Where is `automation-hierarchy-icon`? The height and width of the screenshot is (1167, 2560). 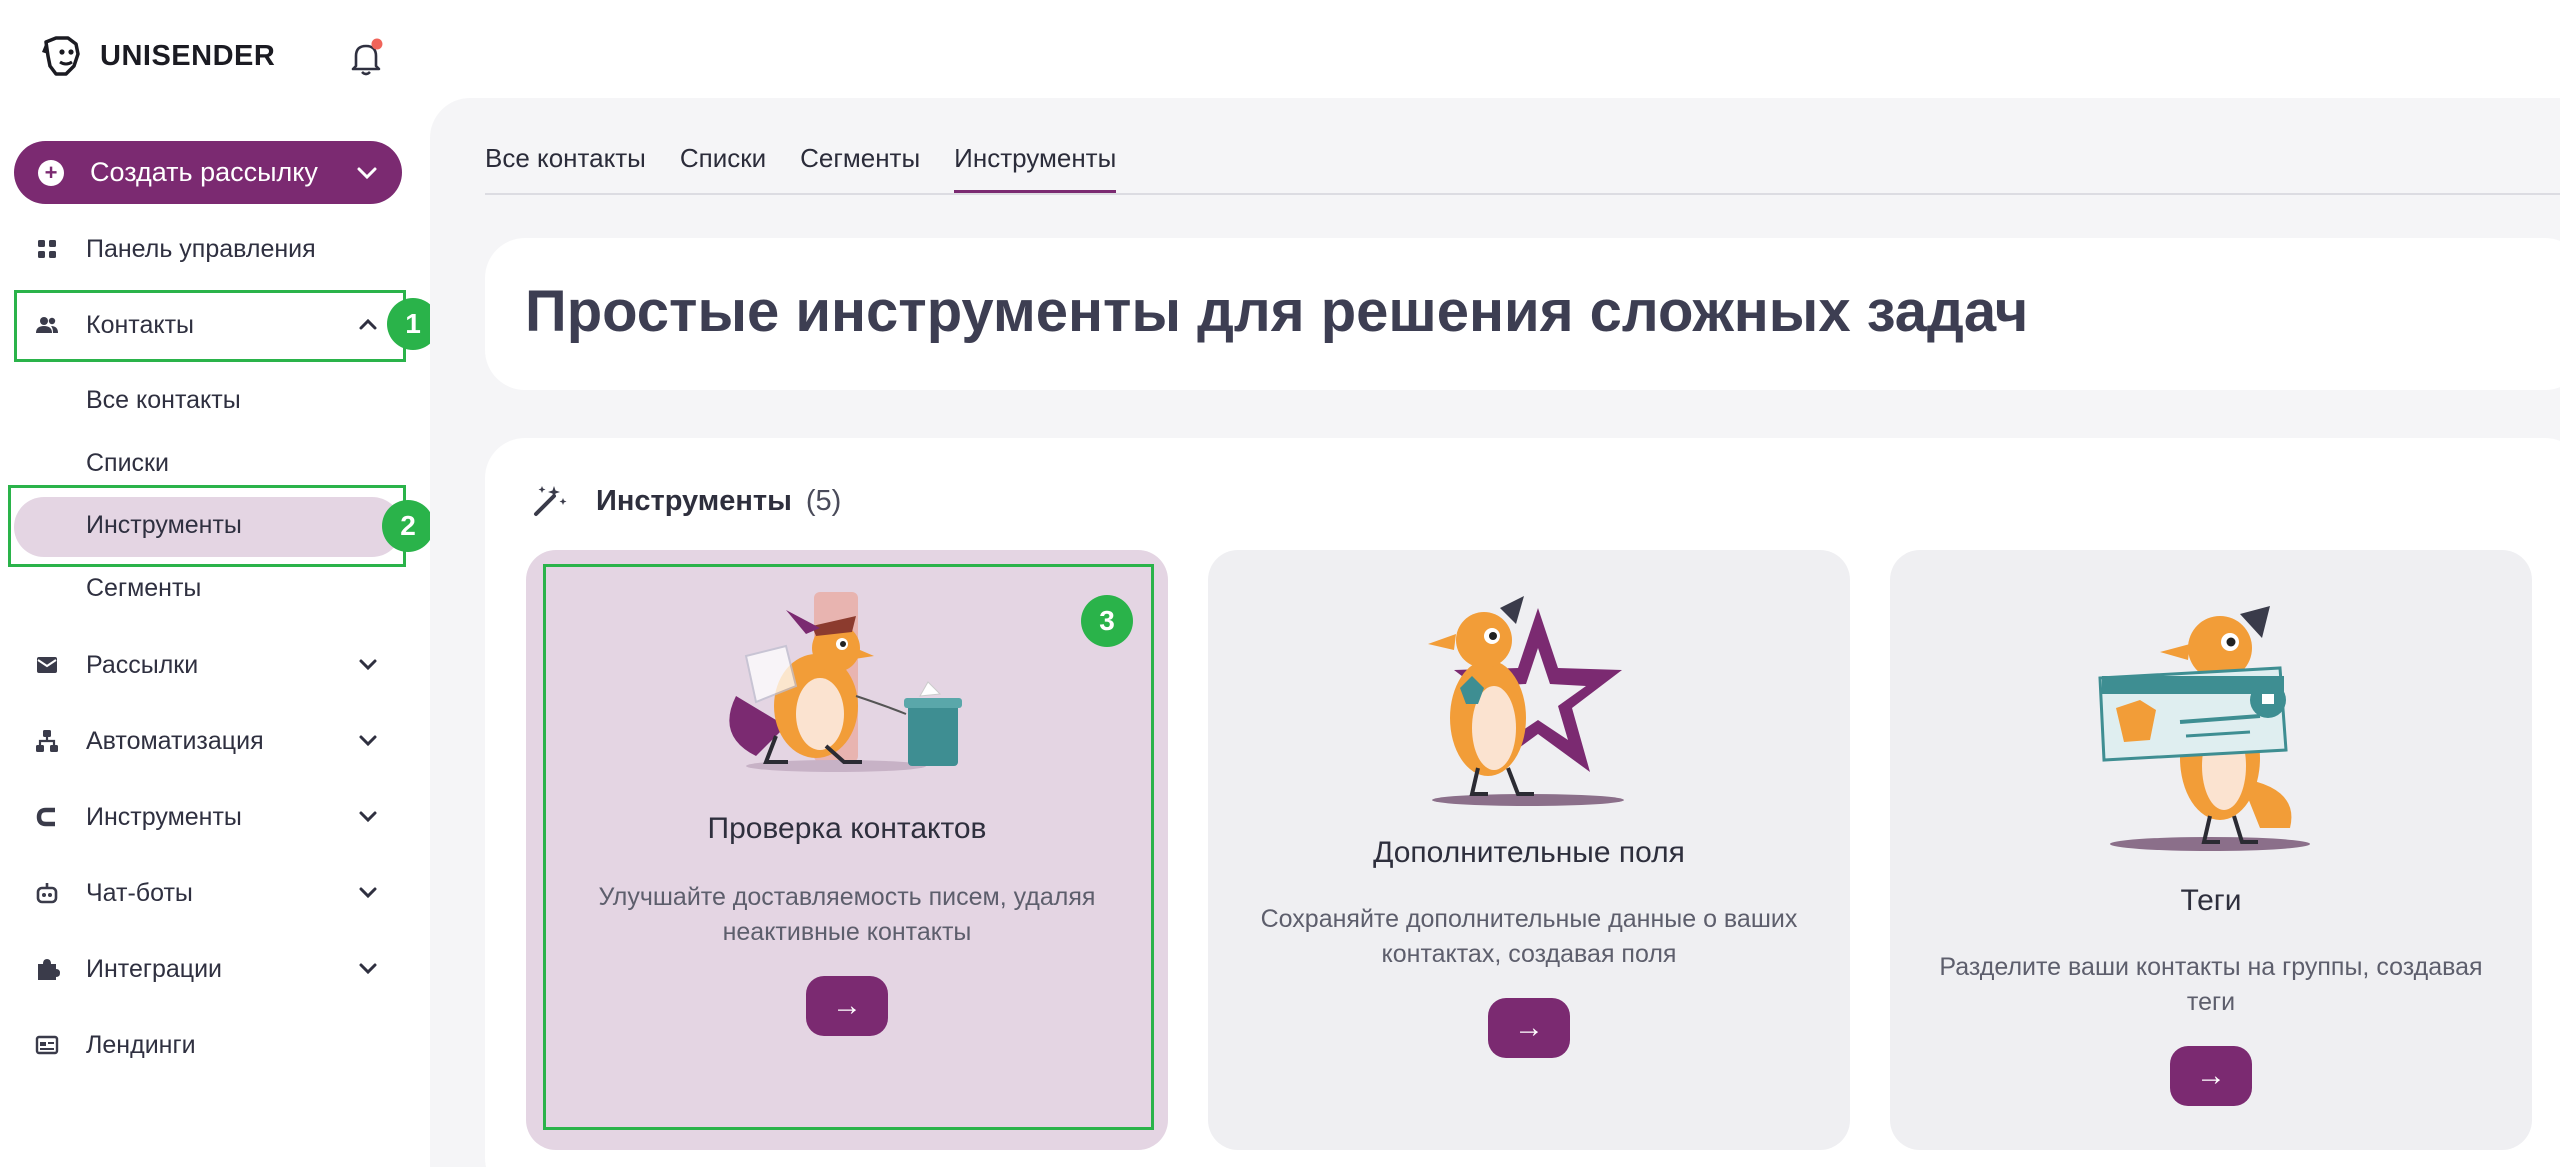 automation-hierarchy-icon is located at coordinates (47, 741).